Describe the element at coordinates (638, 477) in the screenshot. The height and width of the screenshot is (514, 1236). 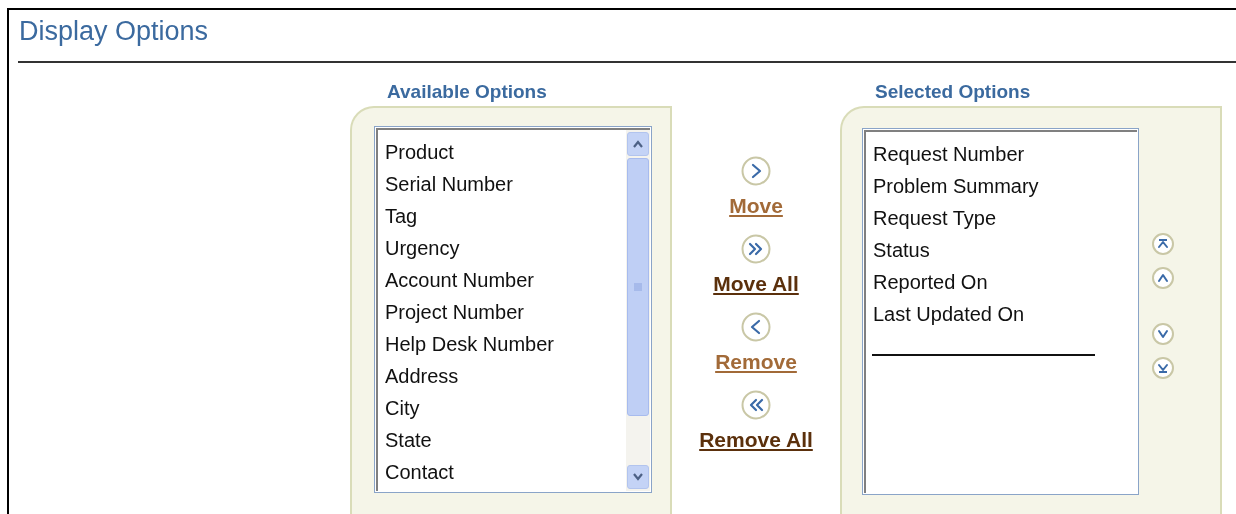
I see `scroll-down-icon` at that location.